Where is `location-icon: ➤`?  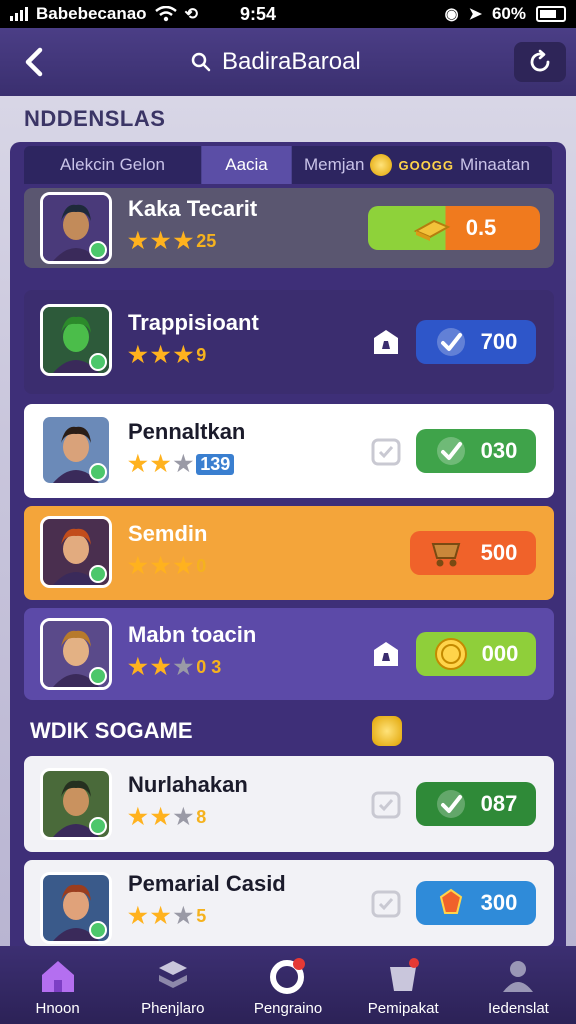
location-icon: ➤ is located at coordinates (475, 14).